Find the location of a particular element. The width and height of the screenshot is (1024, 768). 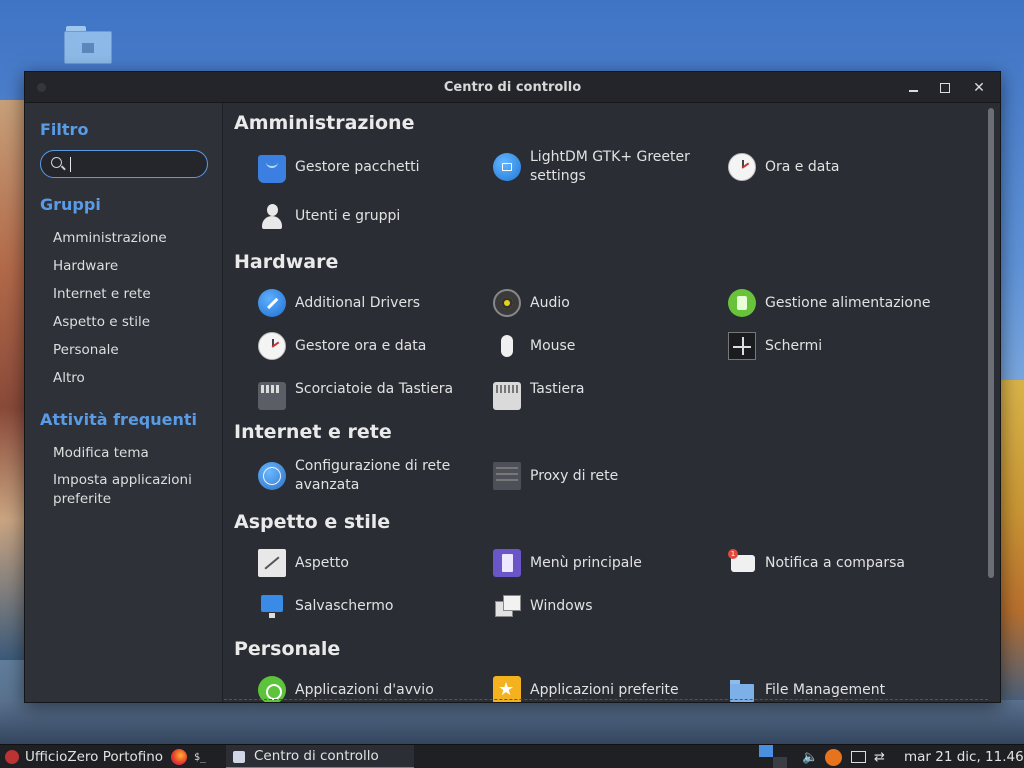

volume-icon: 🔈 is located at coordinates (810, 756).